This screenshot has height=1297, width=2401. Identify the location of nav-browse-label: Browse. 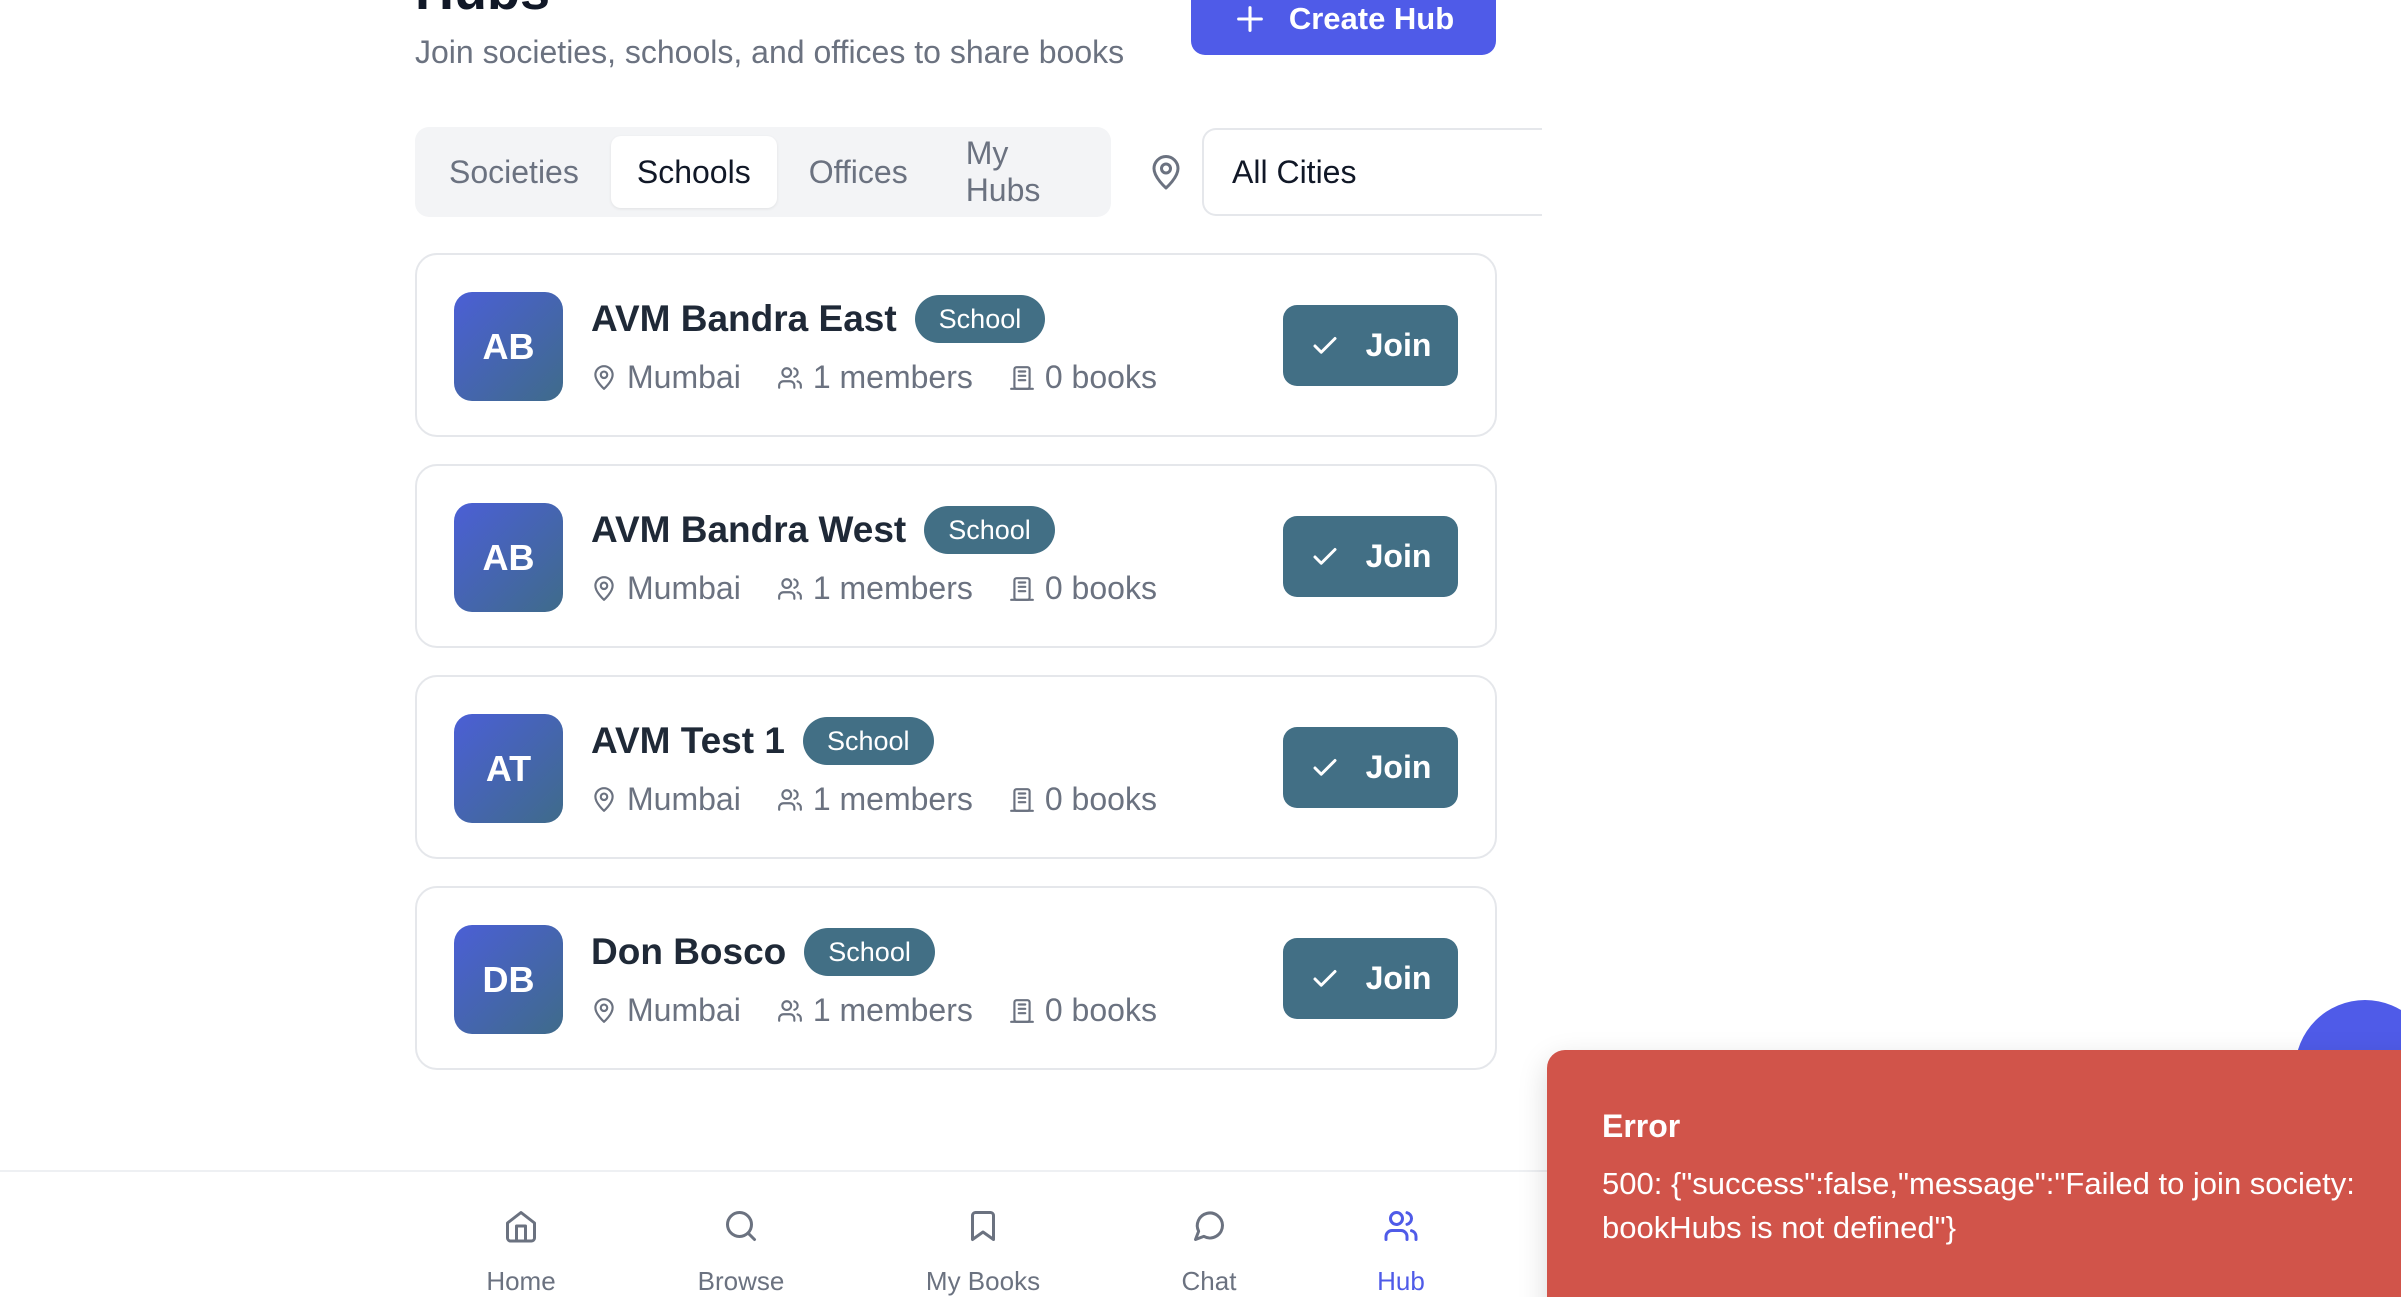
(741, 1281).